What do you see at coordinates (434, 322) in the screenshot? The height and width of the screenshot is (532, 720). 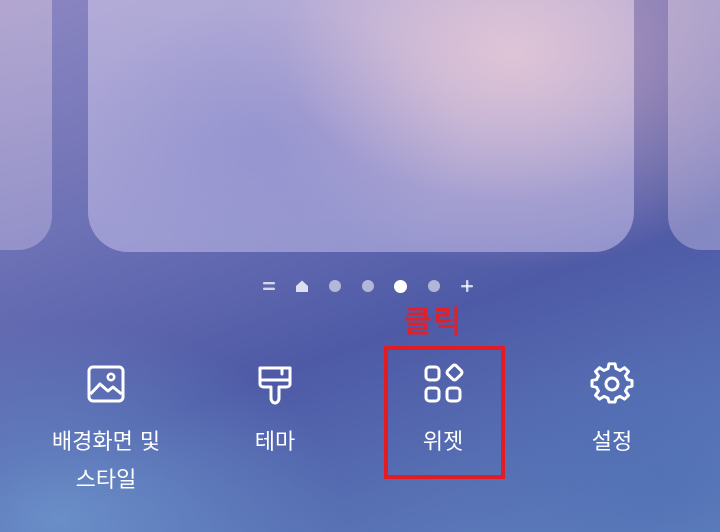 I see `click-annotation: 클릭` at bounding box center [434, 322].